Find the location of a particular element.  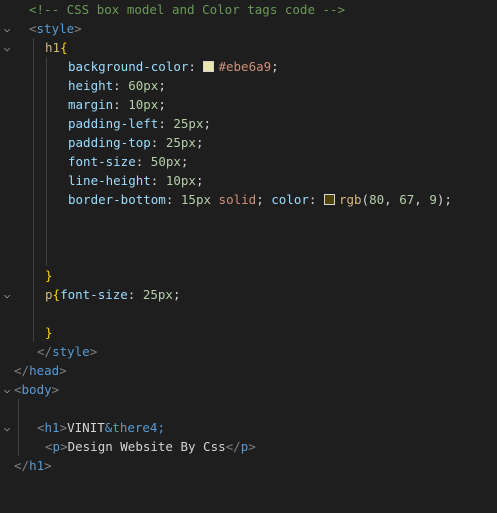

html-entity: &there4; is located at coordinates (134, 427).